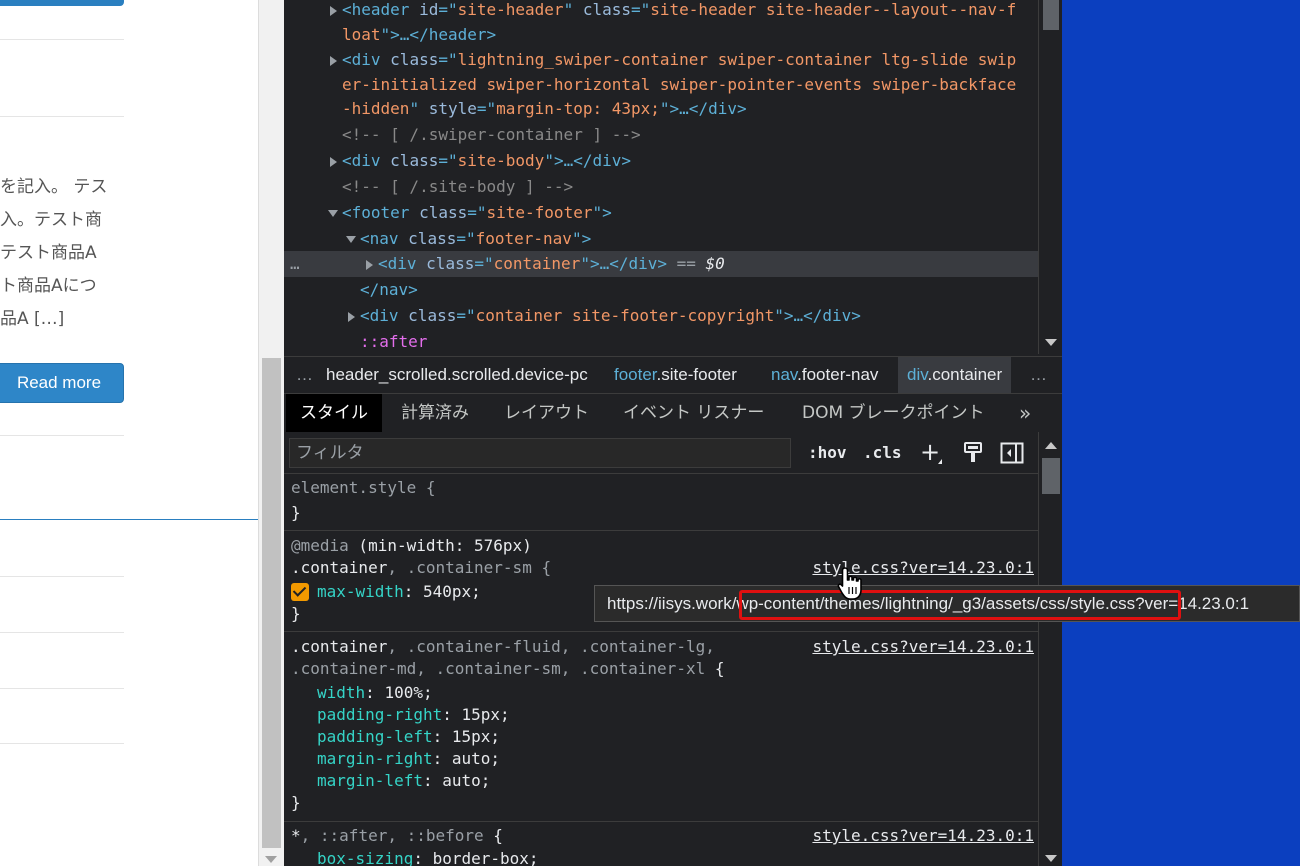 This screenshot has width=1300, height=866. Describe the element at coordinates (393, 341) in the screenshot. I see `dom-text: ::after` at that location.